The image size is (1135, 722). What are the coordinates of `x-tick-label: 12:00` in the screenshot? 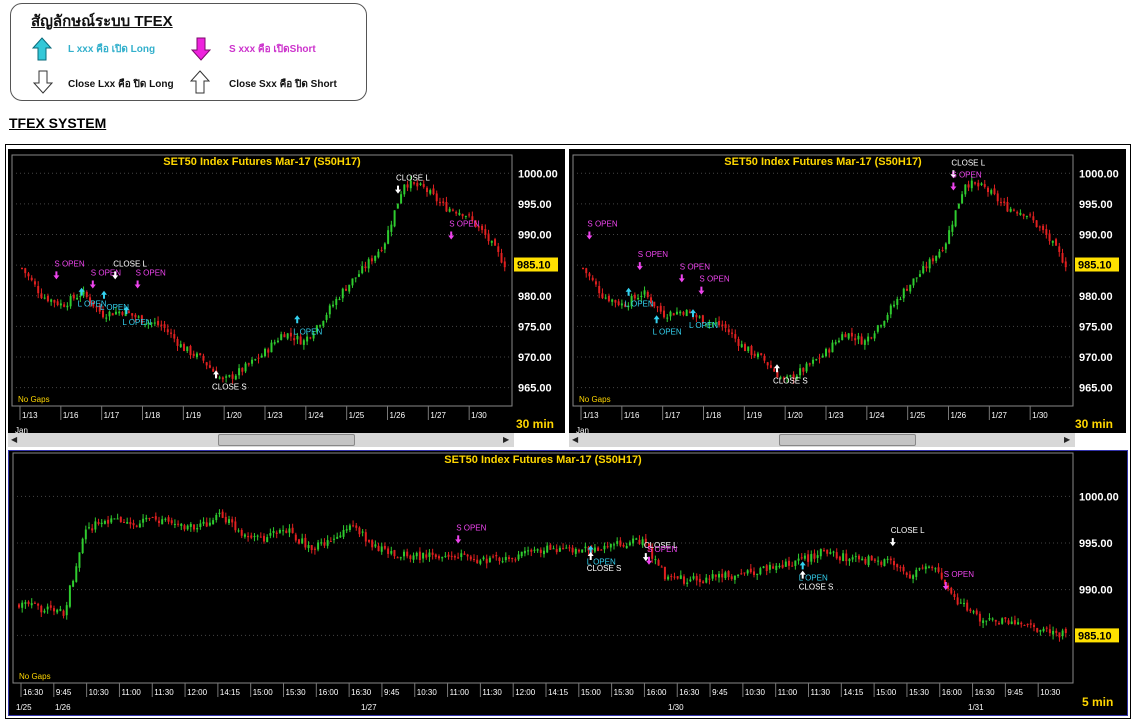 It's located at (525, 692).